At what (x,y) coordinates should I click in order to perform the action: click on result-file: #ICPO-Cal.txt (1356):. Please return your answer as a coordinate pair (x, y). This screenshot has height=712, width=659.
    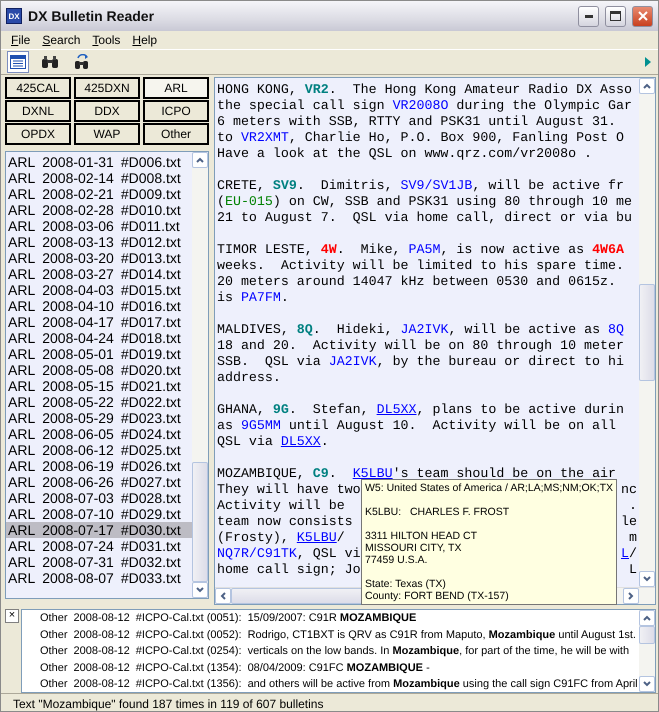
    Looking at the image, I should click on (189, 685).